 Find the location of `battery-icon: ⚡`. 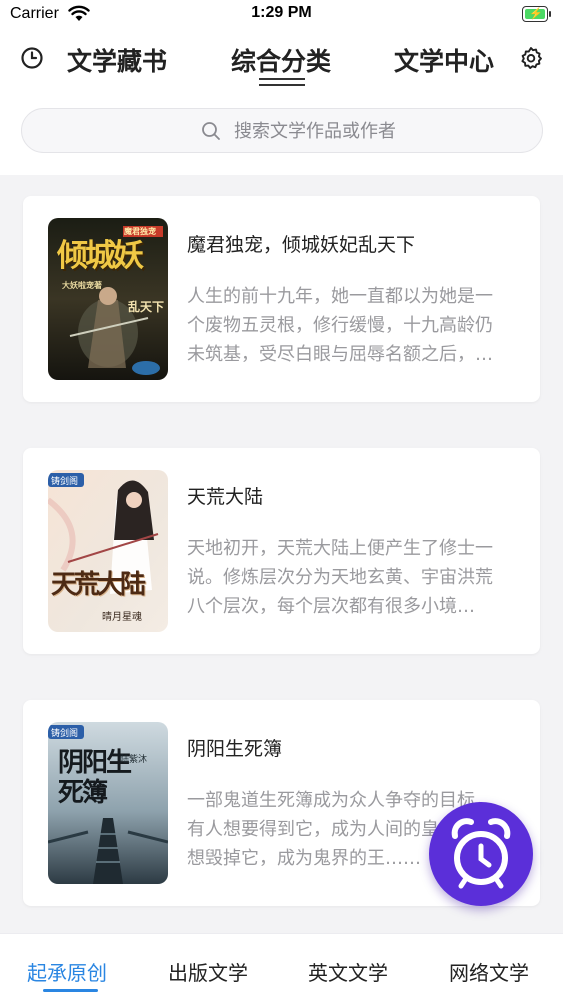

battery-icon: ⚡ is located at coordinates (537, 14).